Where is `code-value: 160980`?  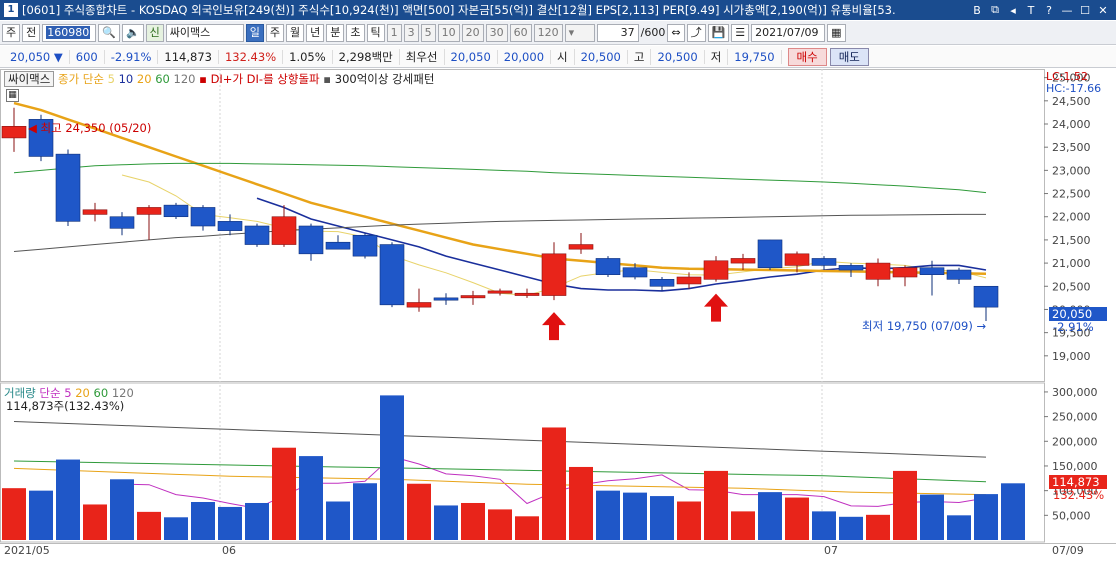 code-value: 160980 is located at coordinates (68, 32).